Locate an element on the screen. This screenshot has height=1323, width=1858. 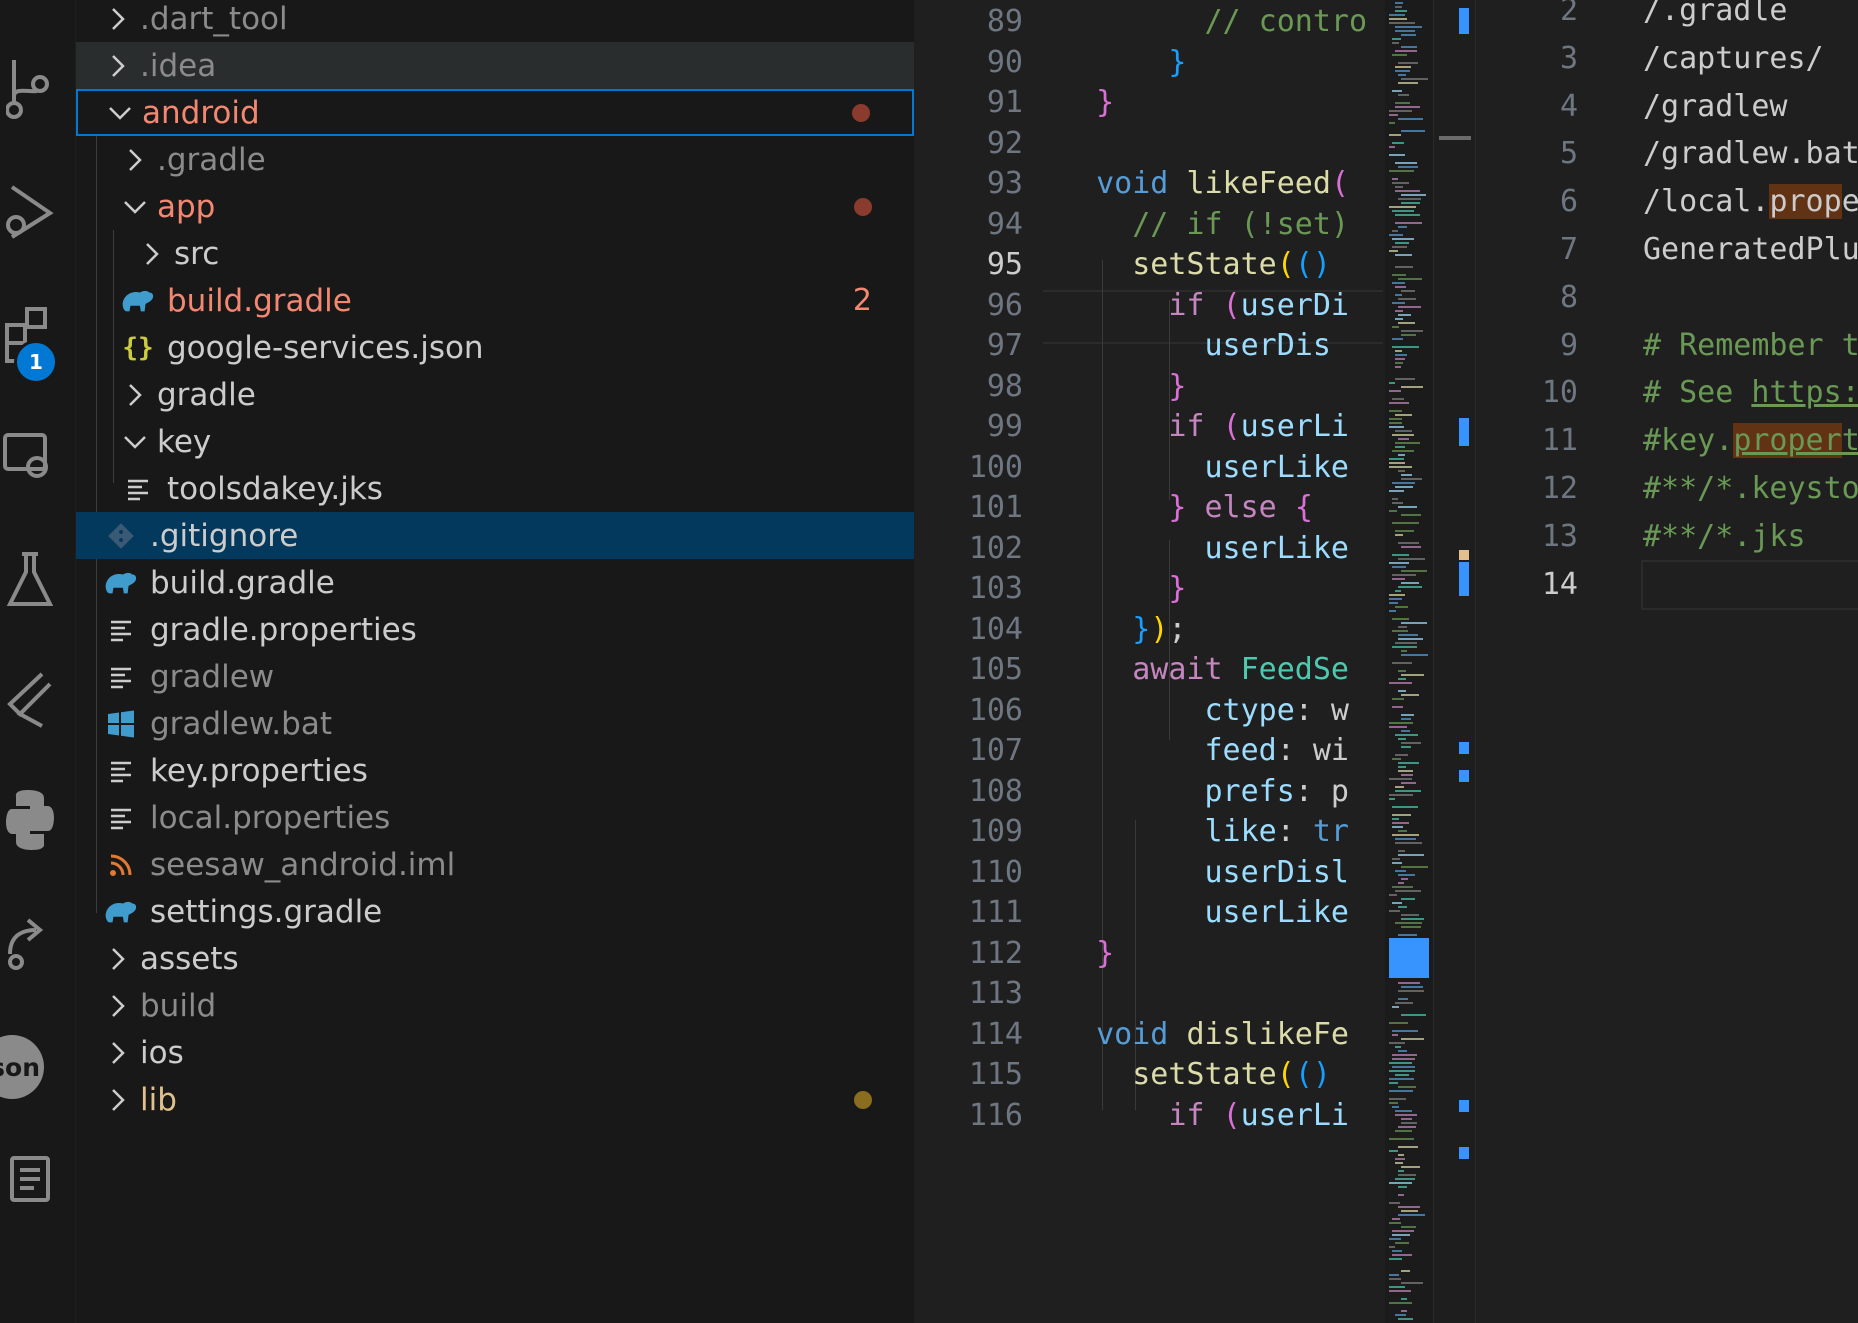
code-token: setState is located at coordinates (1204, 1074).